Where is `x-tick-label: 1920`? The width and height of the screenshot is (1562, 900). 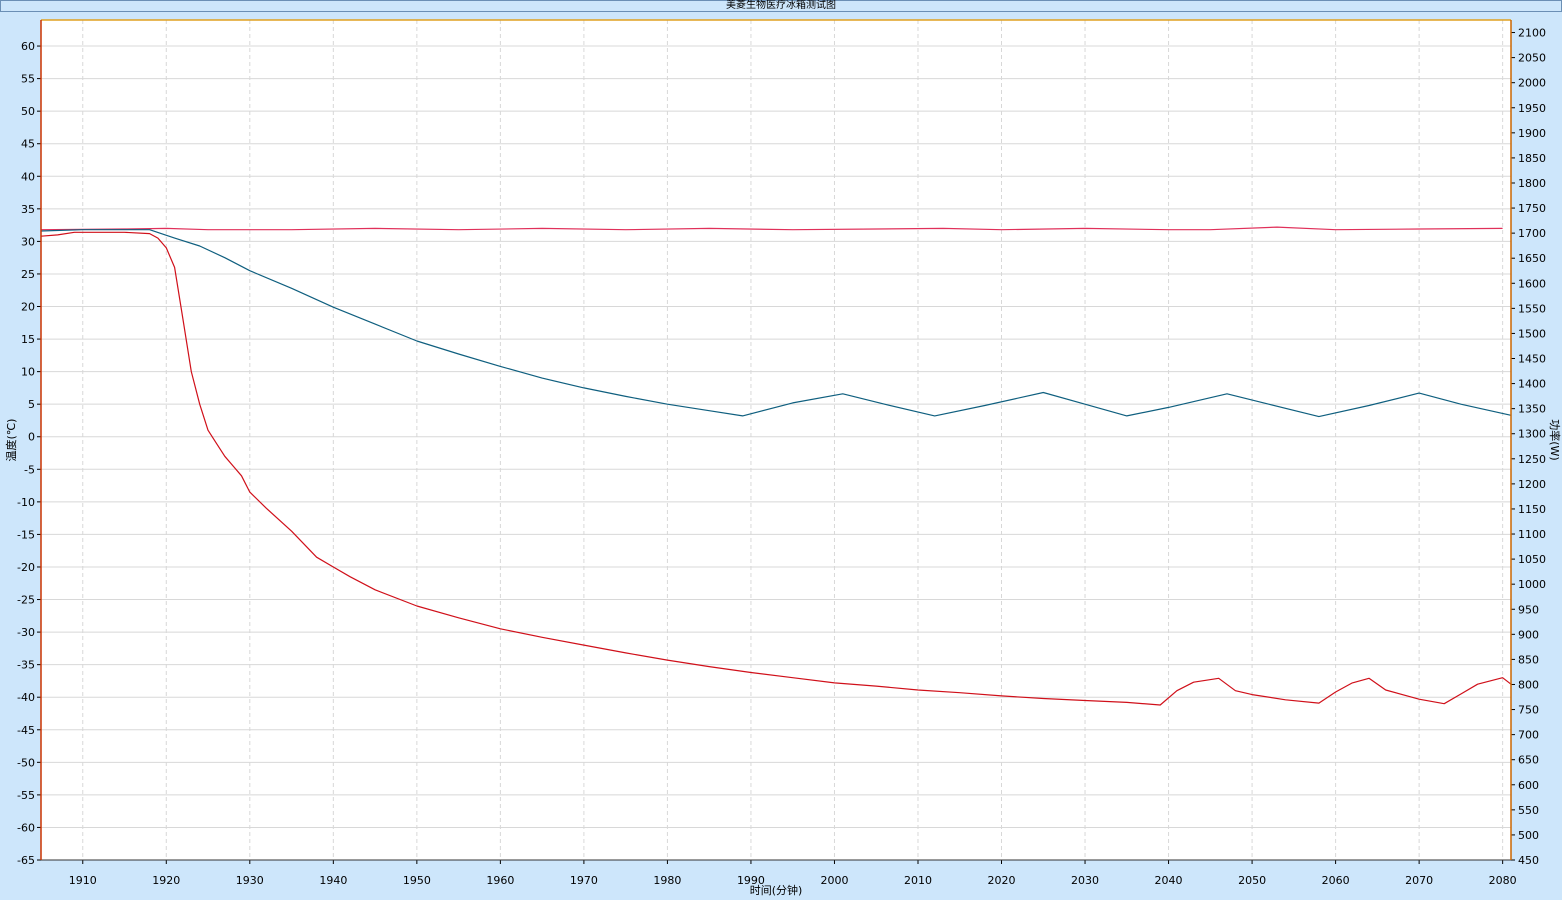
x-tick-label: 1920 is located at coordinates (166, 880).